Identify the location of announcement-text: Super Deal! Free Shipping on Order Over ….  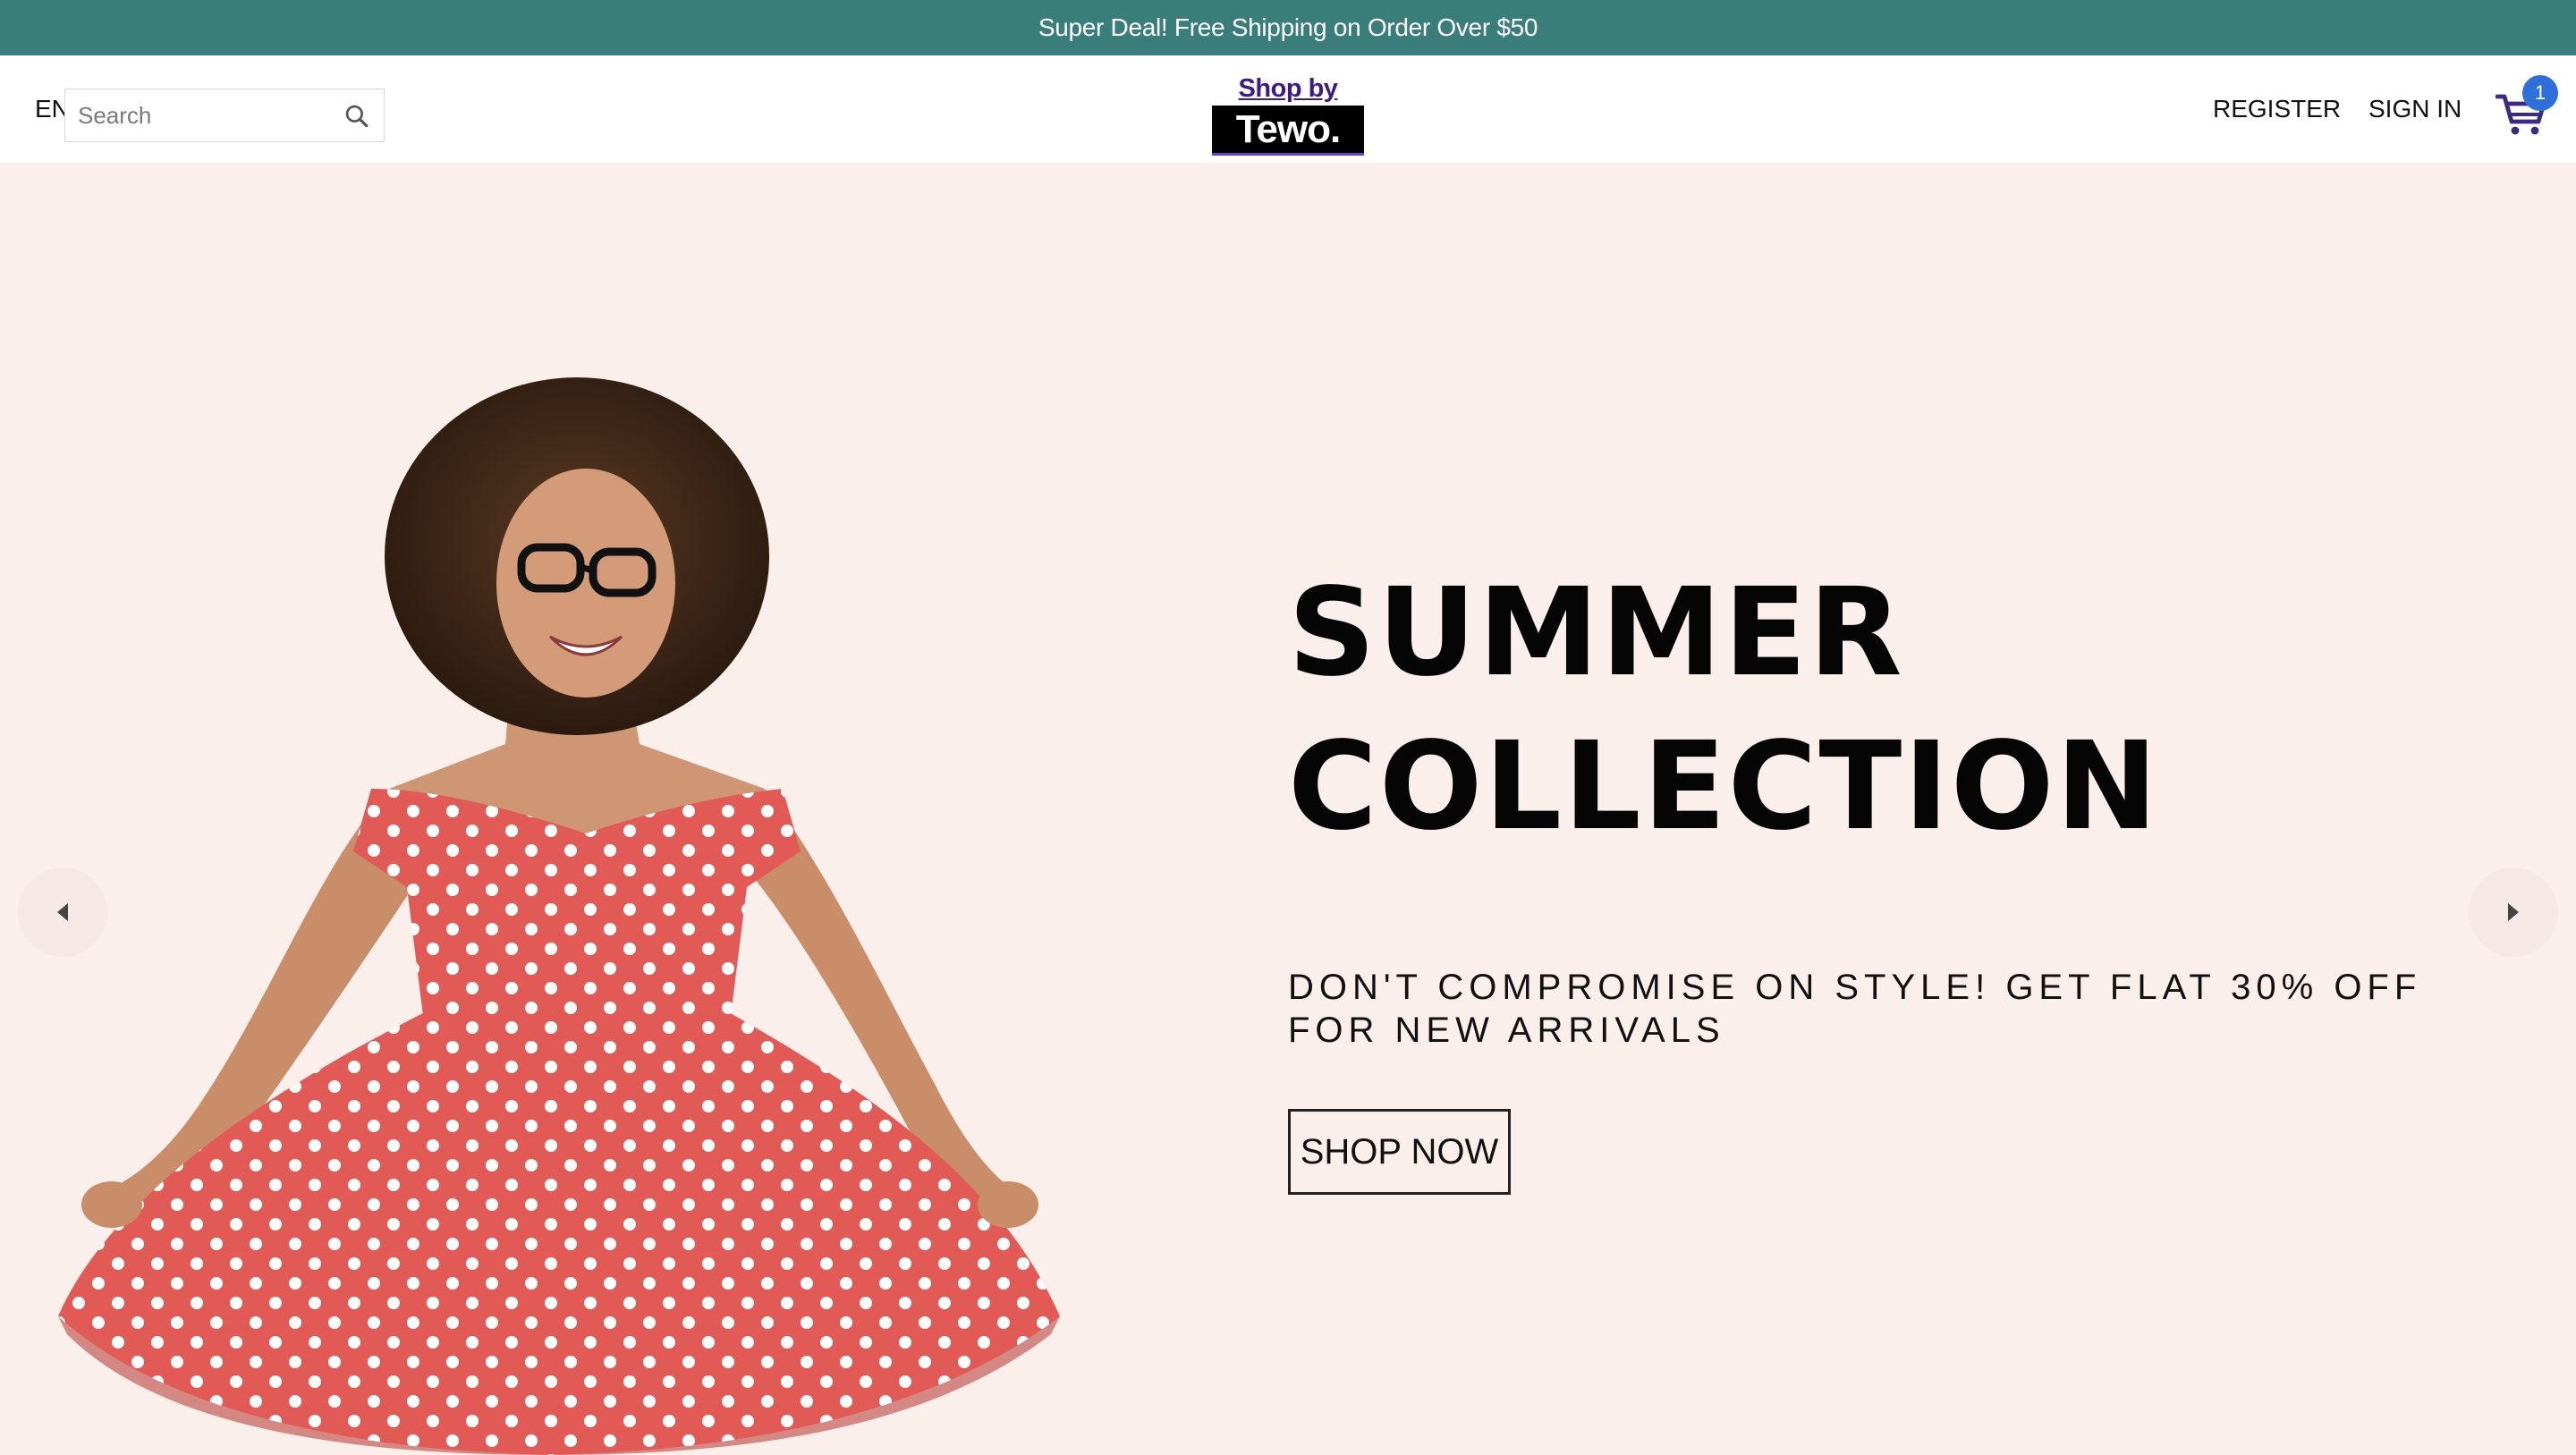
(1288, 27).